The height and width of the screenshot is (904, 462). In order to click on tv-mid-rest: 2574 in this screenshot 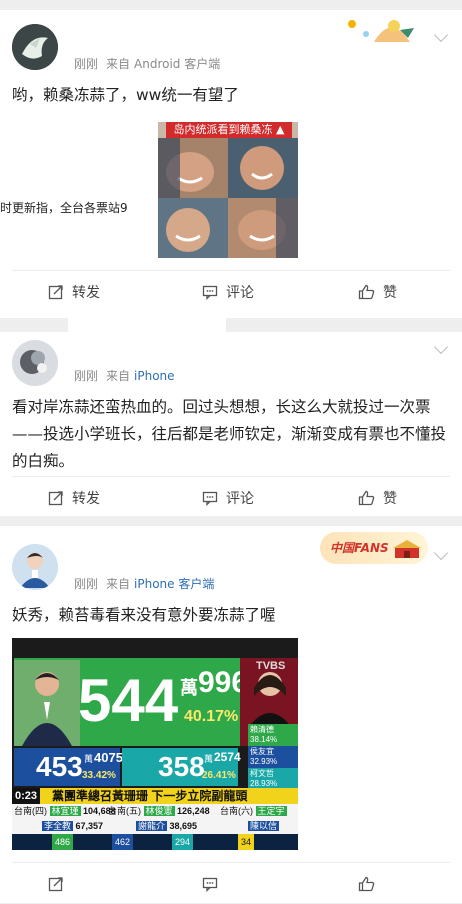, I will do `click(227, 757)`.